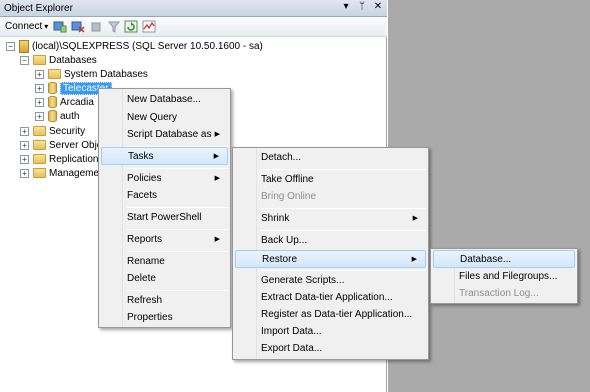 The image size is (590, 392). What do you see at coordinates (24, 159) in the screenshot?
I see `expand-replication-button: +` at bounding box center [24, 159].